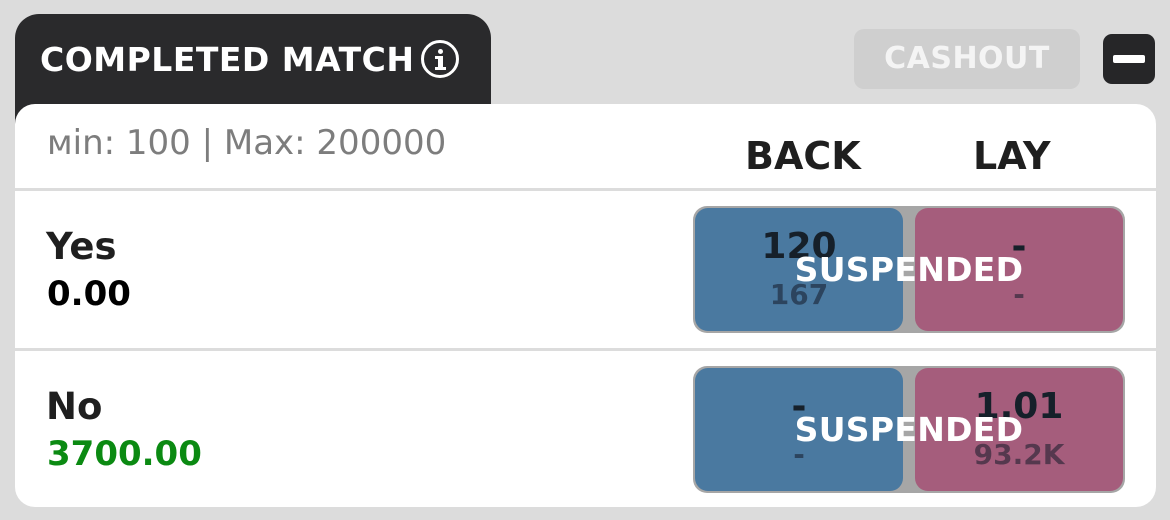  What do you see at coordinates (803, 156) in the screenshot?
I see `back-column-header: BACK` at bounding box center [803, 156].